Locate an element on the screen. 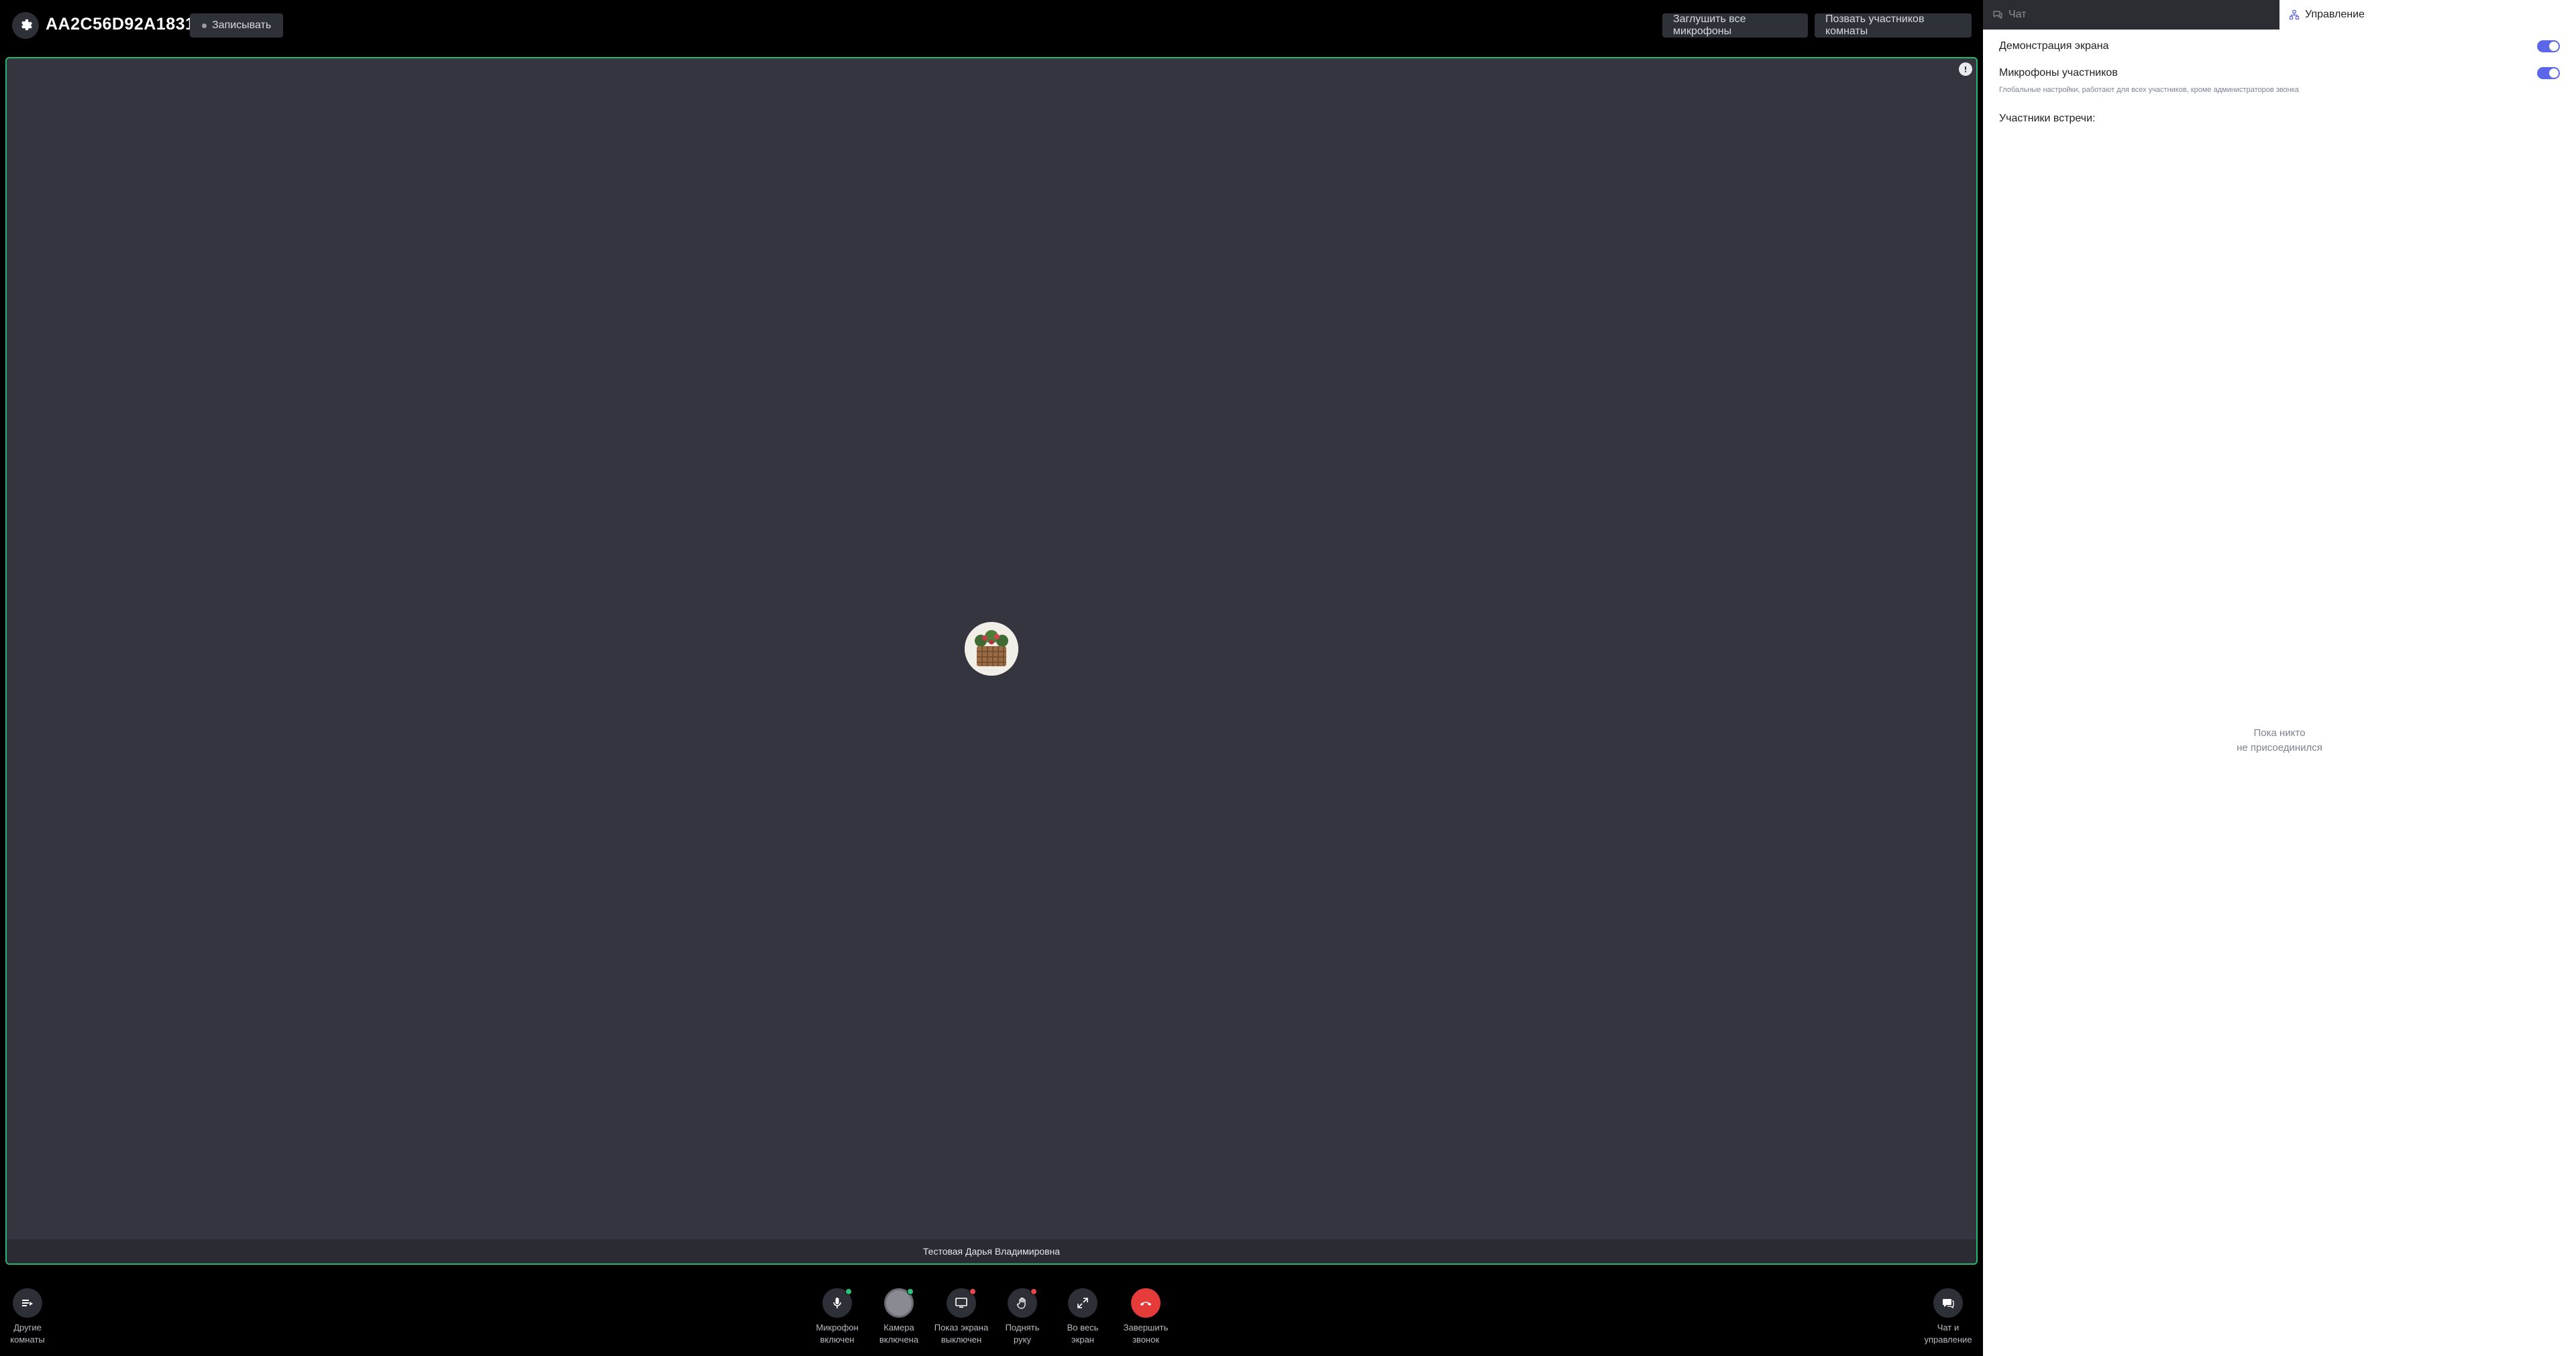  raise-hand-status-badge is located at coordinates (1033, 1291).